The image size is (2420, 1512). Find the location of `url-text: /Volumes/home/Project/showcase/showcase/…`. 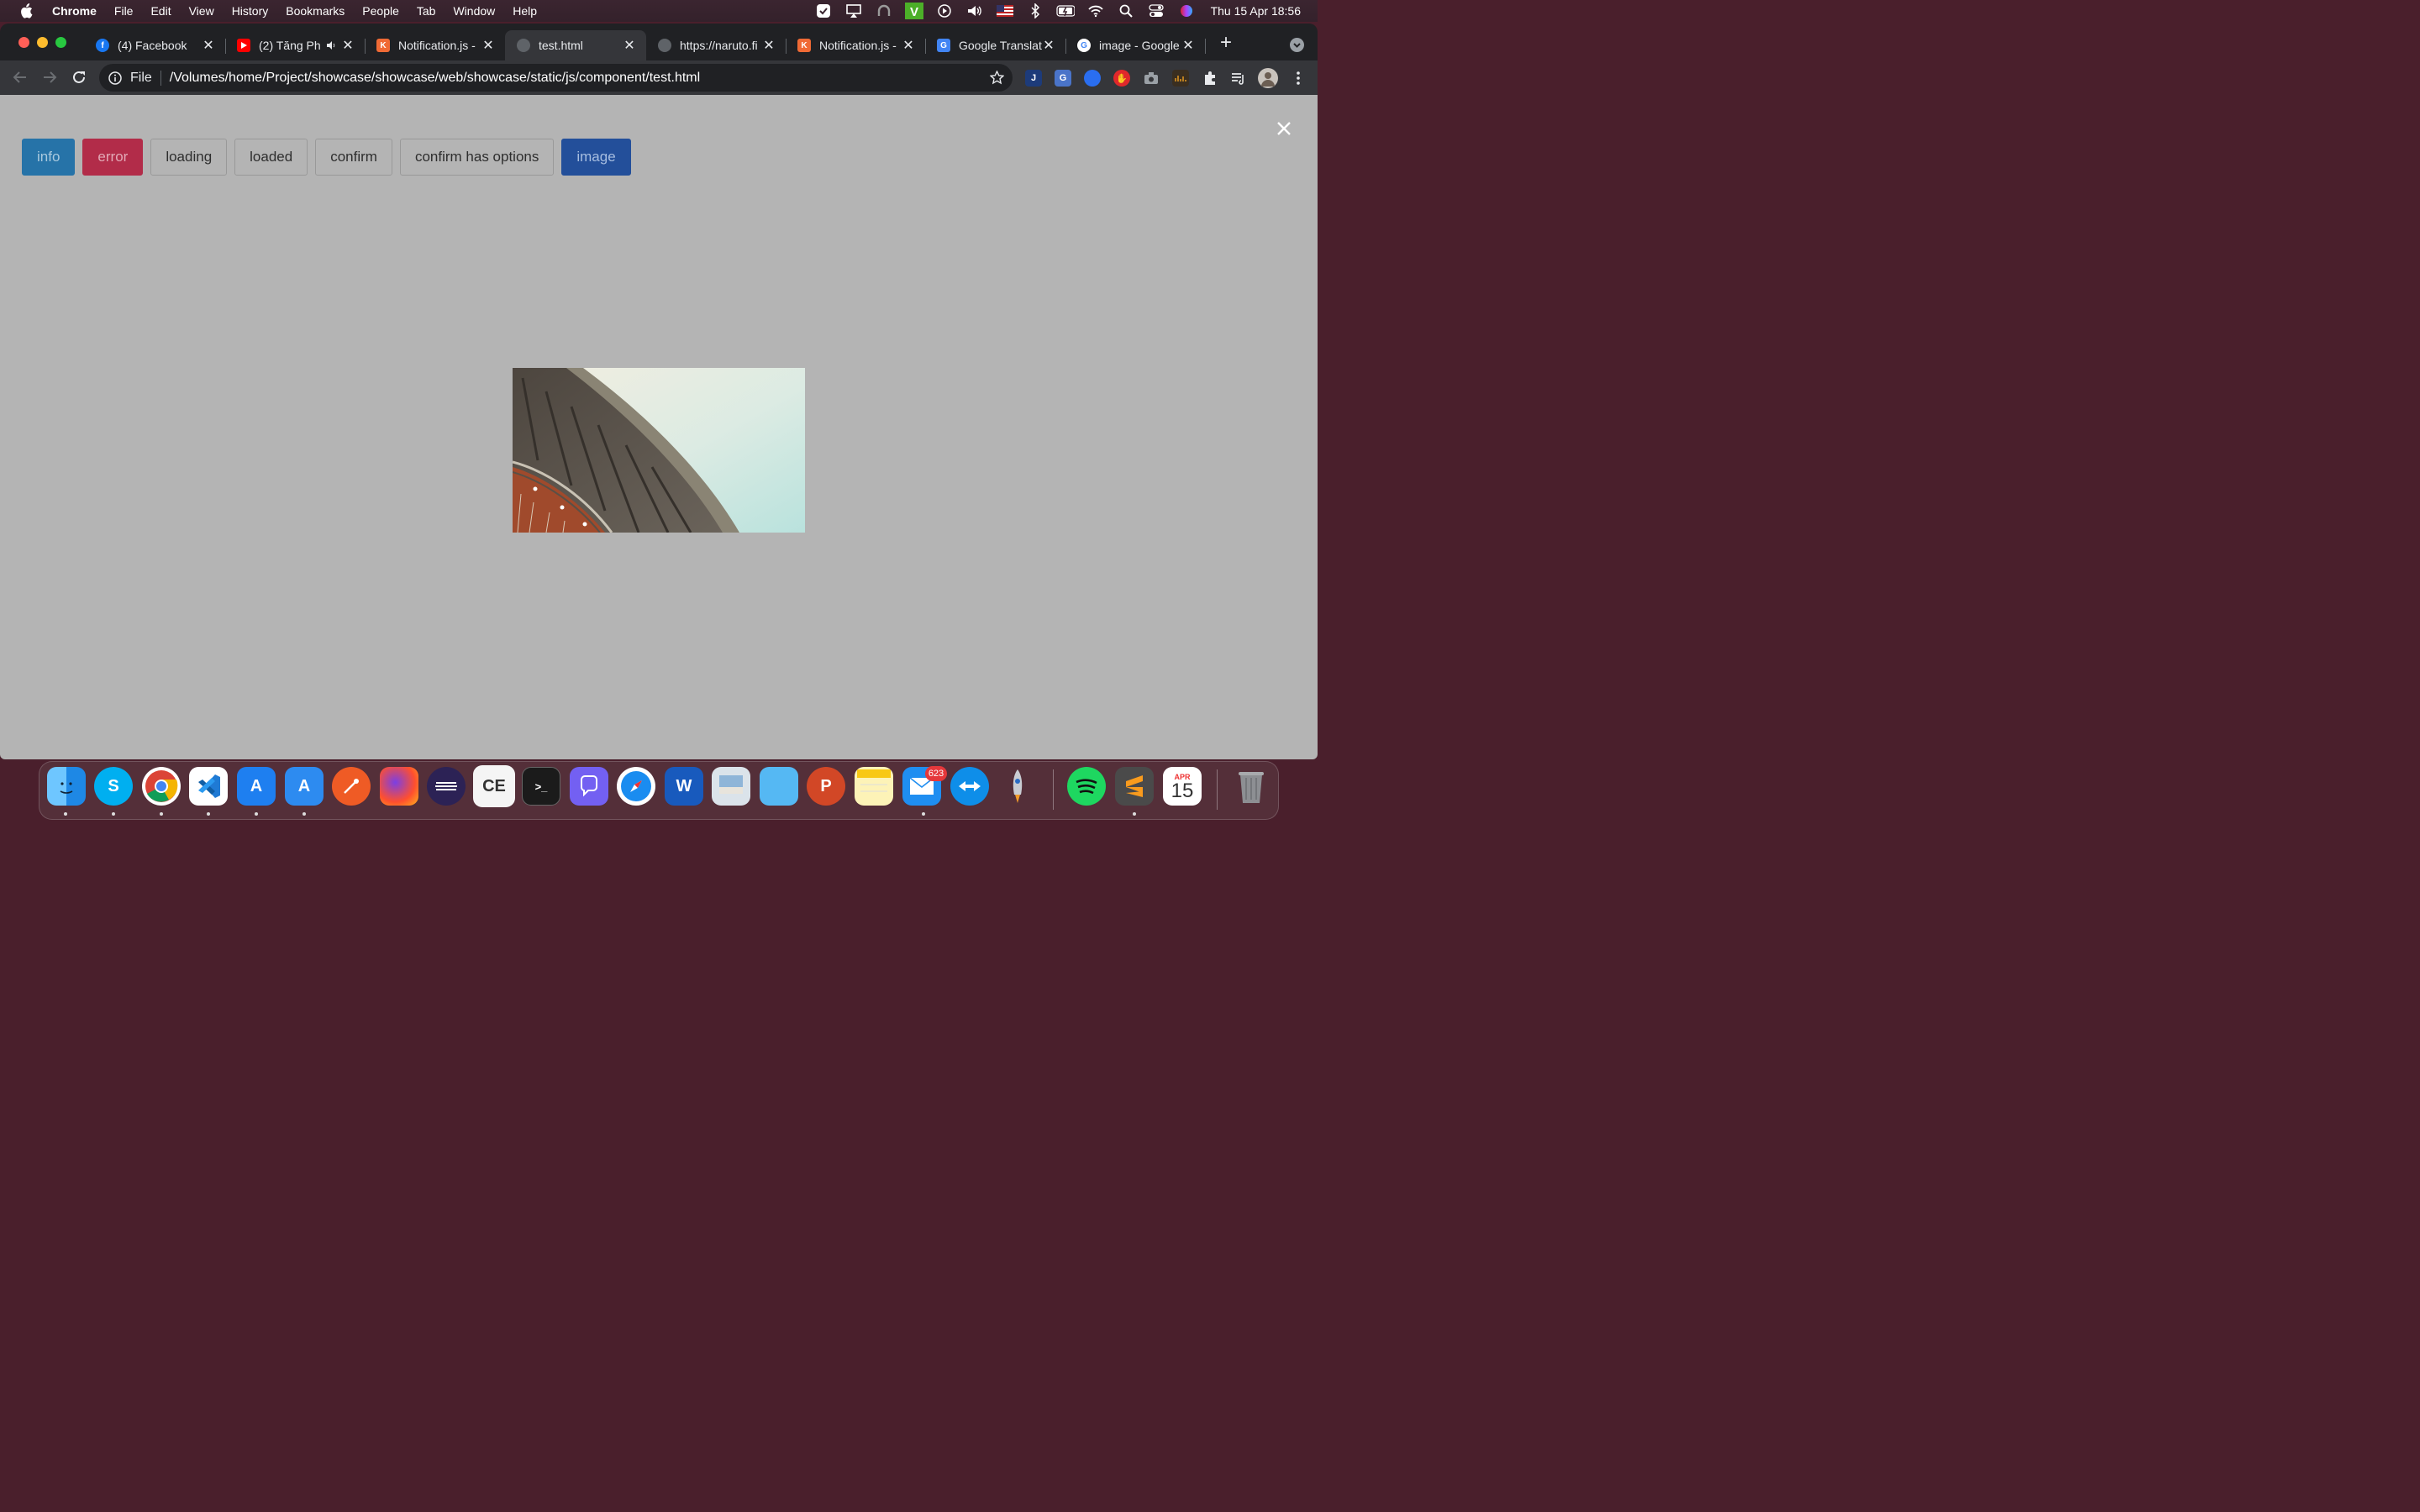

url-text: /Volumes/home/Project/showcase/showcase/… is located at coordinates (435, 78).